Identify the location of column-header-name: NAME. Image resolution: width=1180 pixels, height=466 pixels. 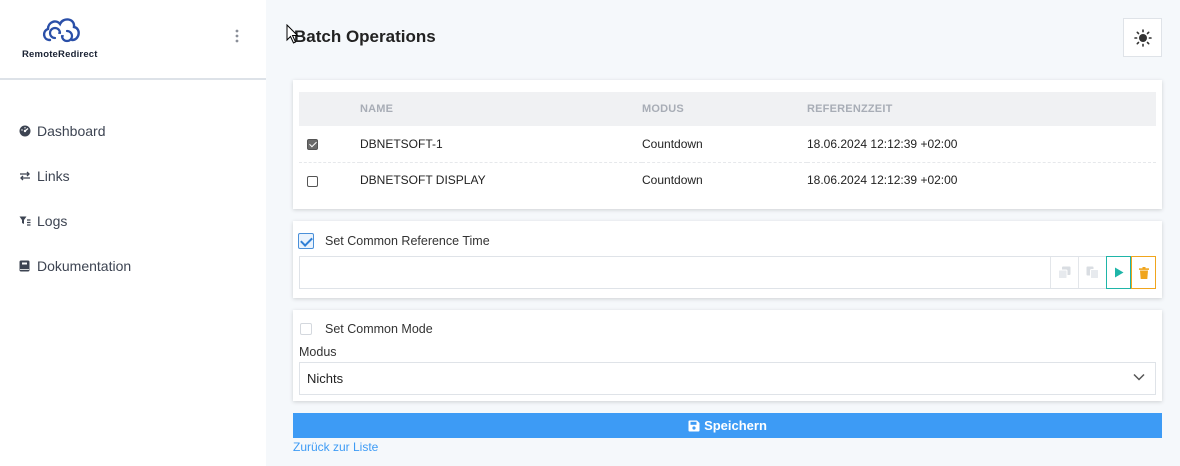
(501, 109).